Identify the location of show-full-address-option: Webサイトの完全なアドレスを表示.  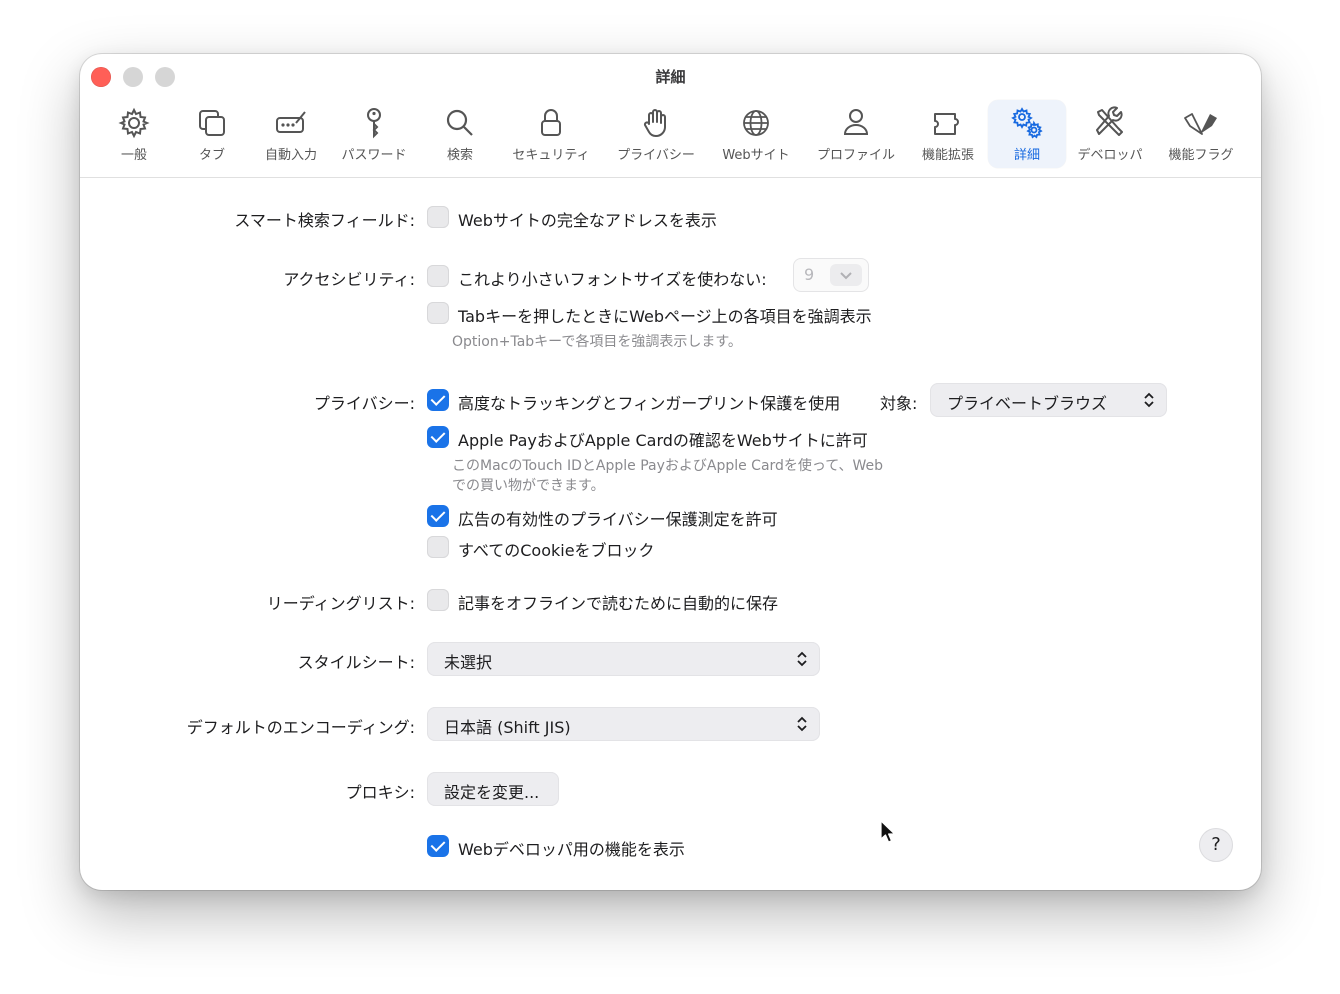
(587, 220).